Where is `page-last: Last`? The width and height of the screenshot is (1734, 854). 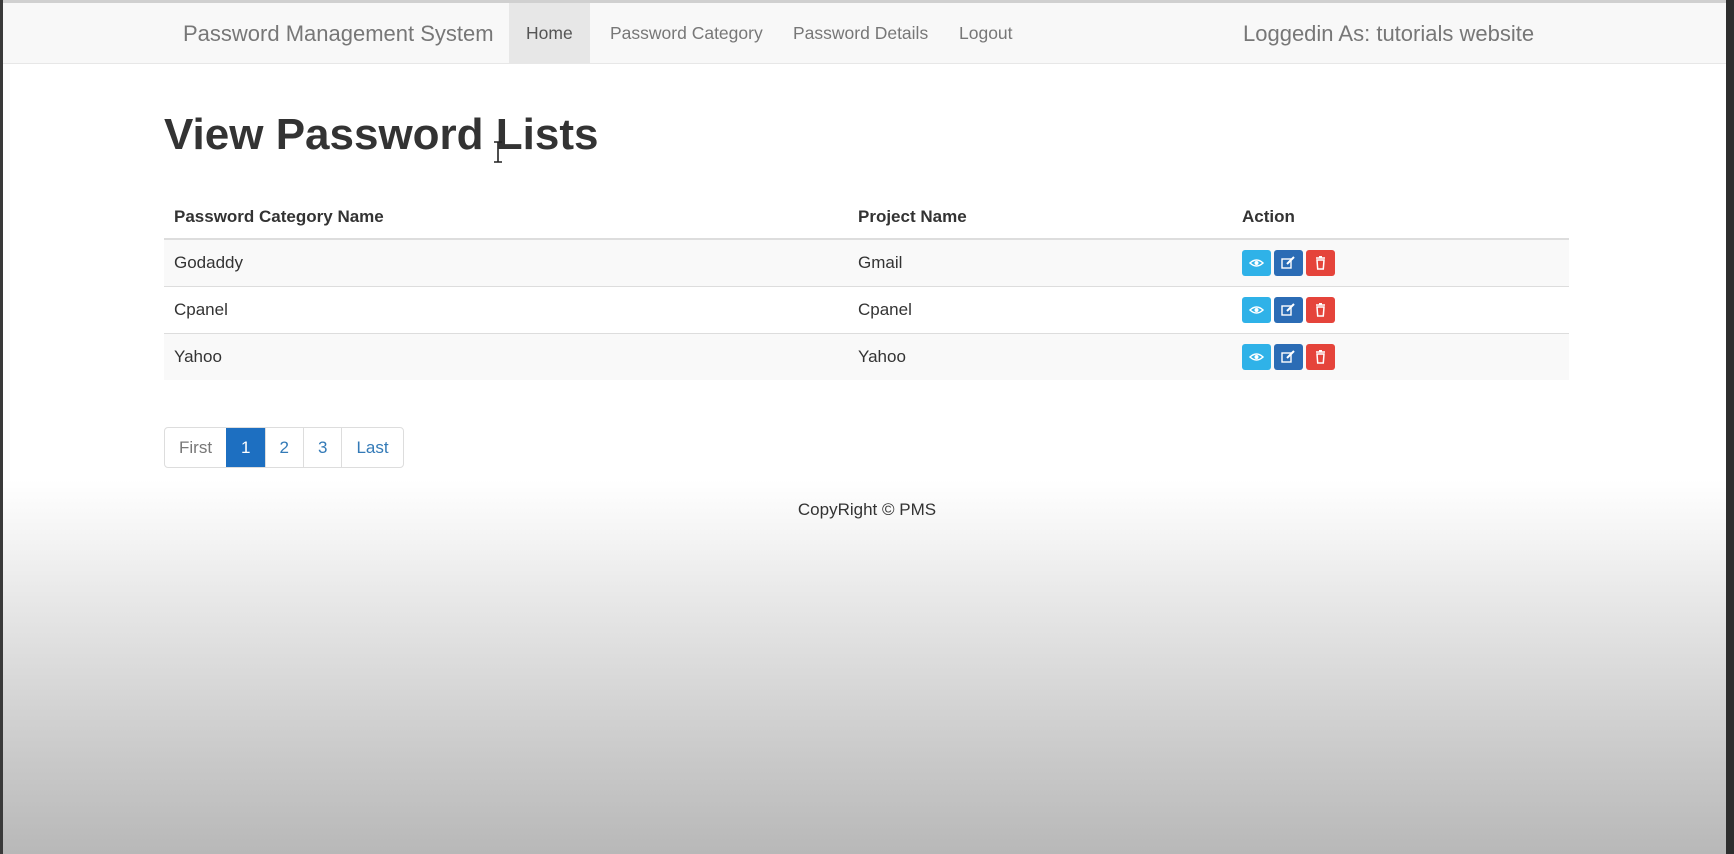 page-last: Last is located at coordinates (371, 447).